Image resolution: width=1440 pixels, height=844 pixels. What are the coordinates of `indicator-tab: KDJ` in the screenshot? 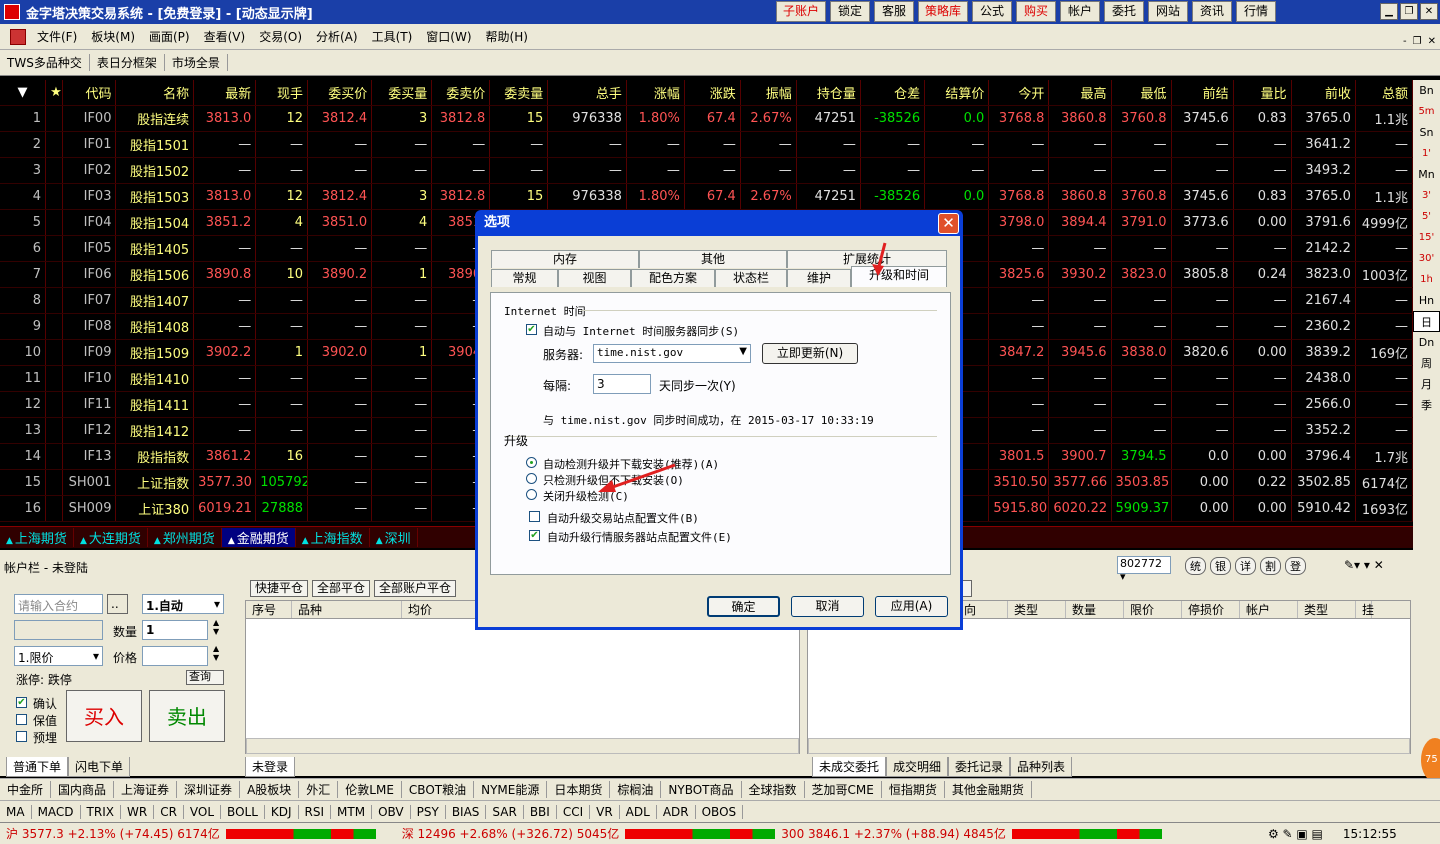 It's located at (282, 811).